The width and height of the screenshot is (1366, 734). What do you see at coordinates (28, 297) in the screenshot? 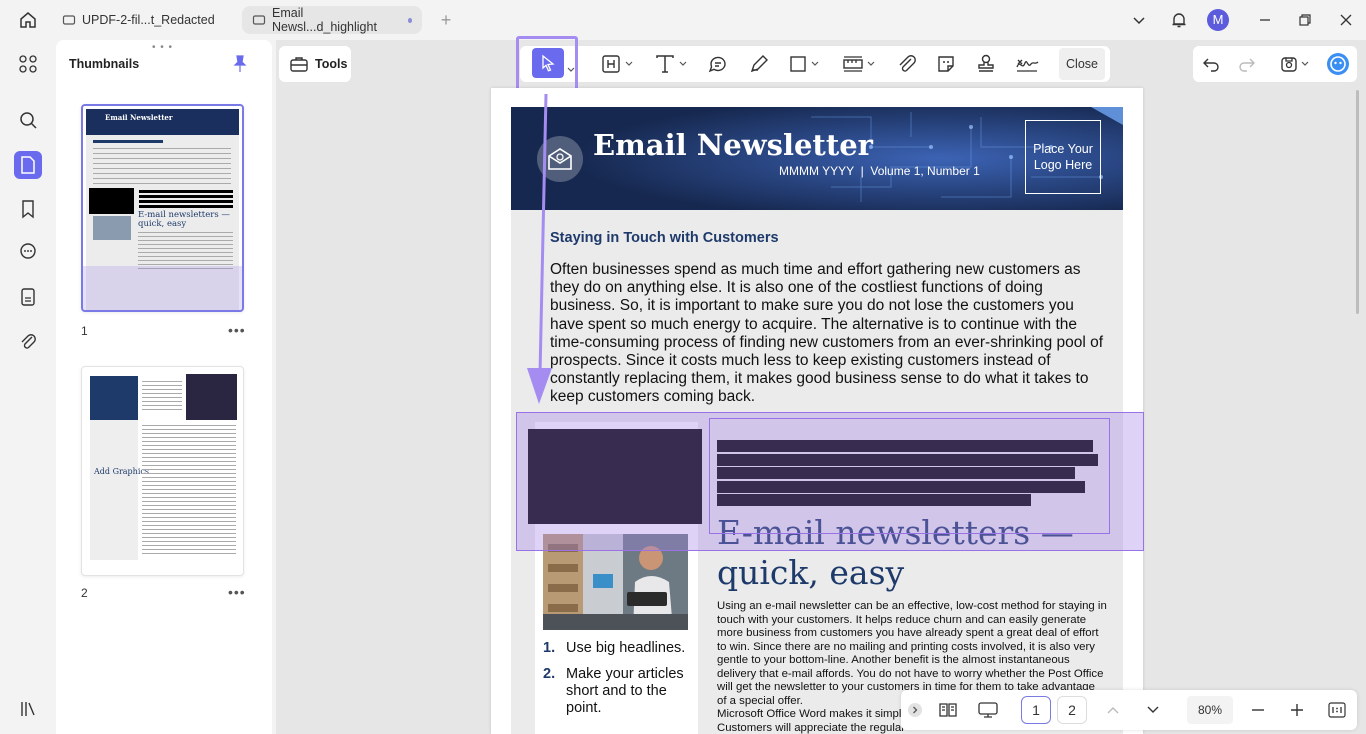
I see `attachment-list-icon` at bounding box center [28, 297].